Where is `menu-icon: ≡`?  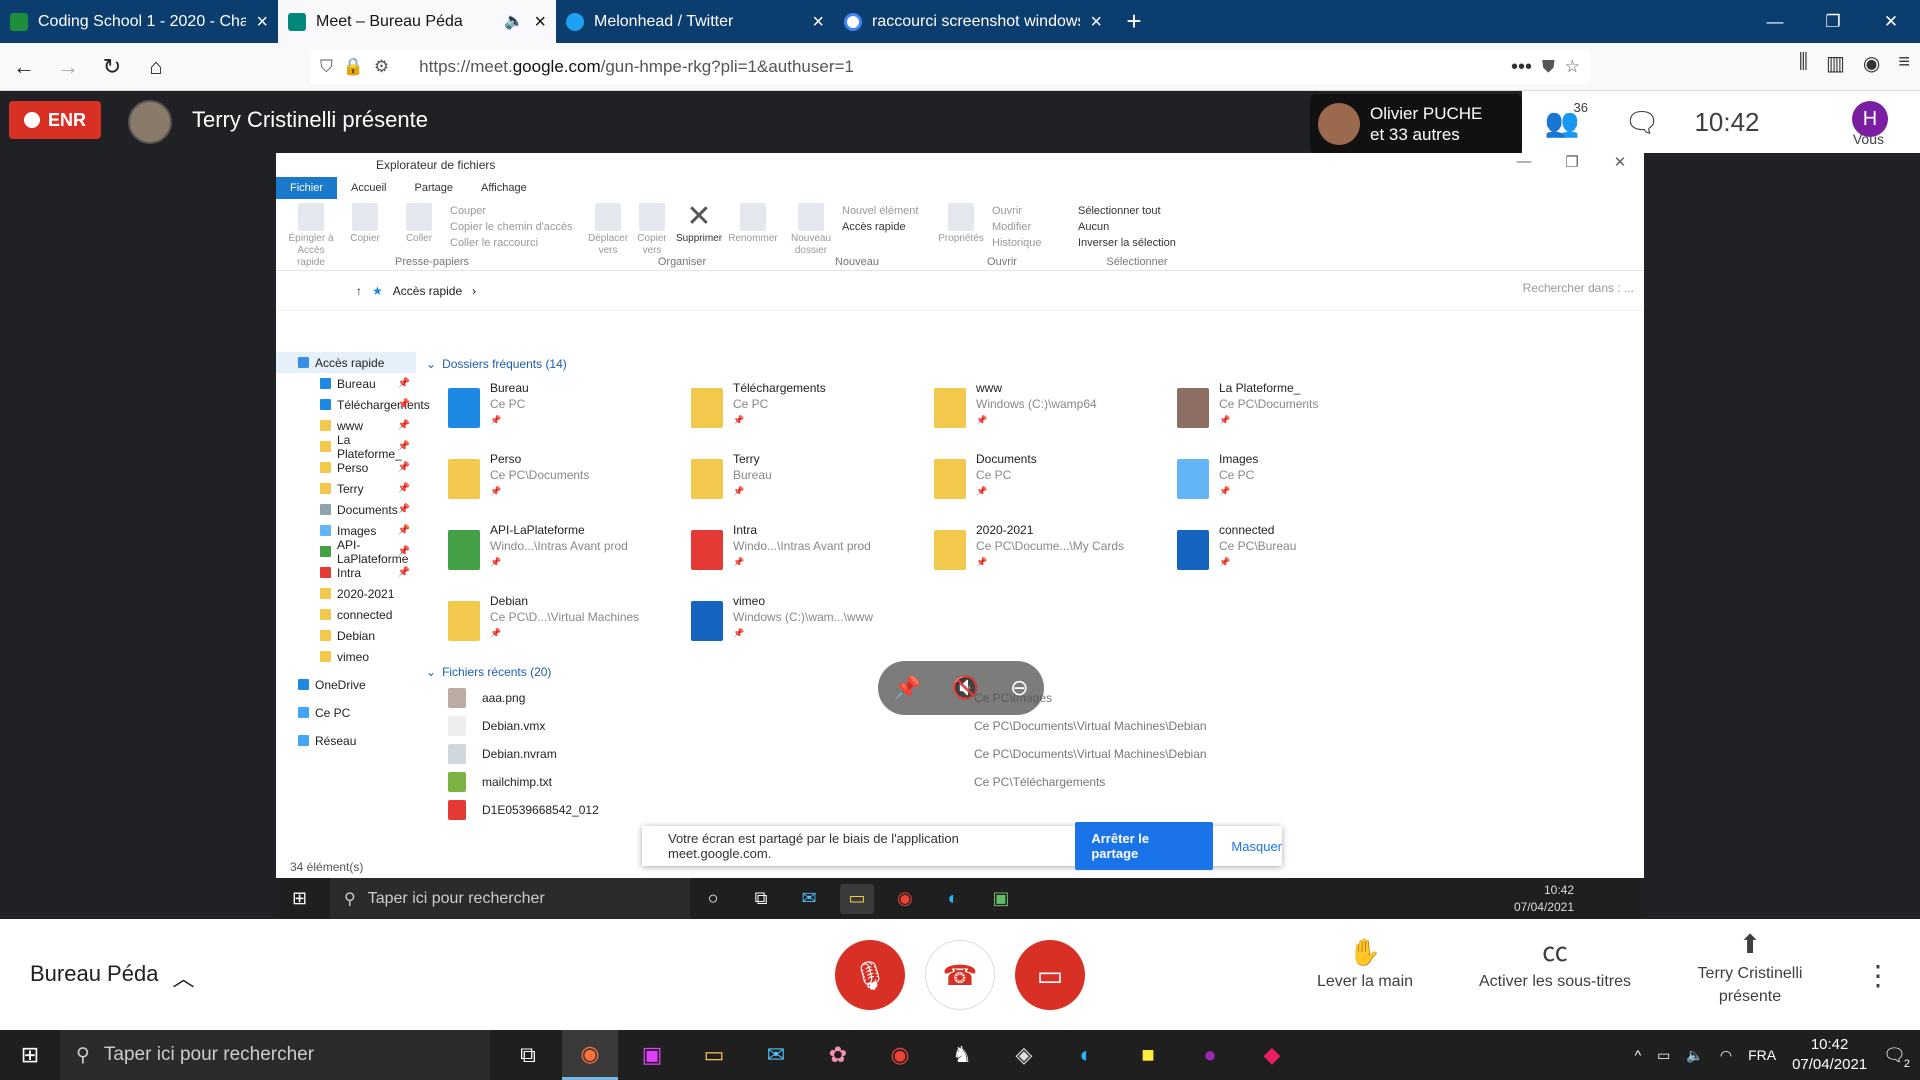 menu-icon: ≡ is located at coordinates (1904, 63).